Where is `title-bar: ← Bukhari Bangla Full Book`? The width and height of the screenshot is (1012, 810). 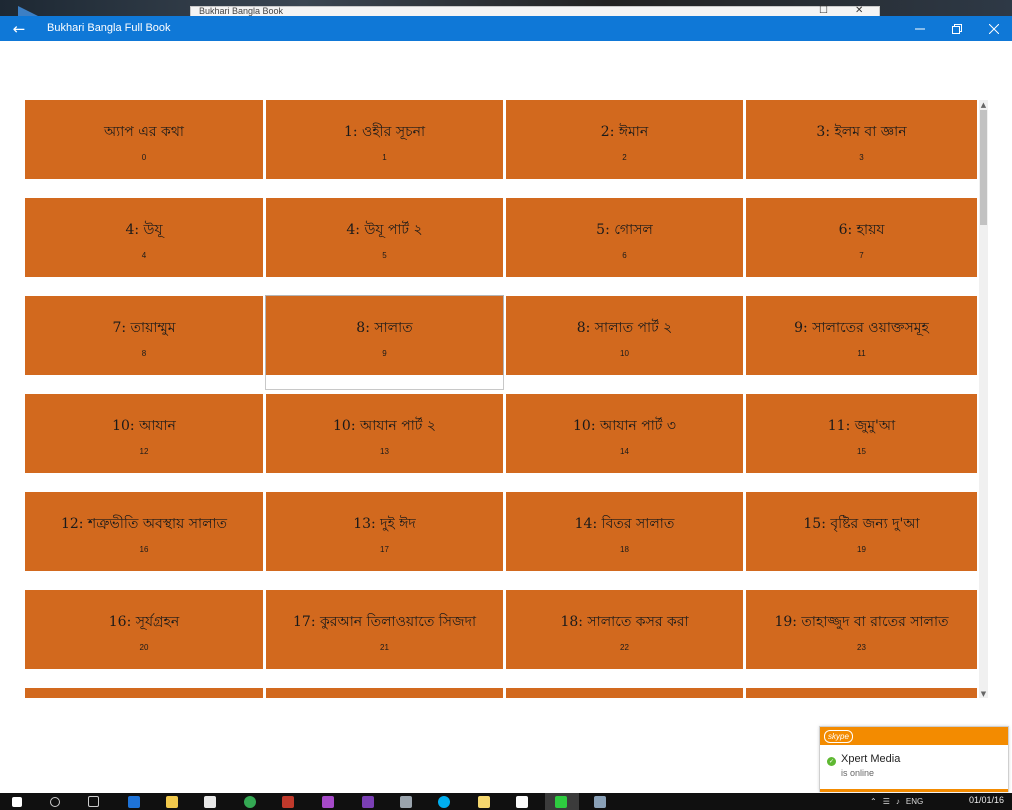 title-bar: ← Bukhari Bangla Full Book is located at coordinates (506, 28).